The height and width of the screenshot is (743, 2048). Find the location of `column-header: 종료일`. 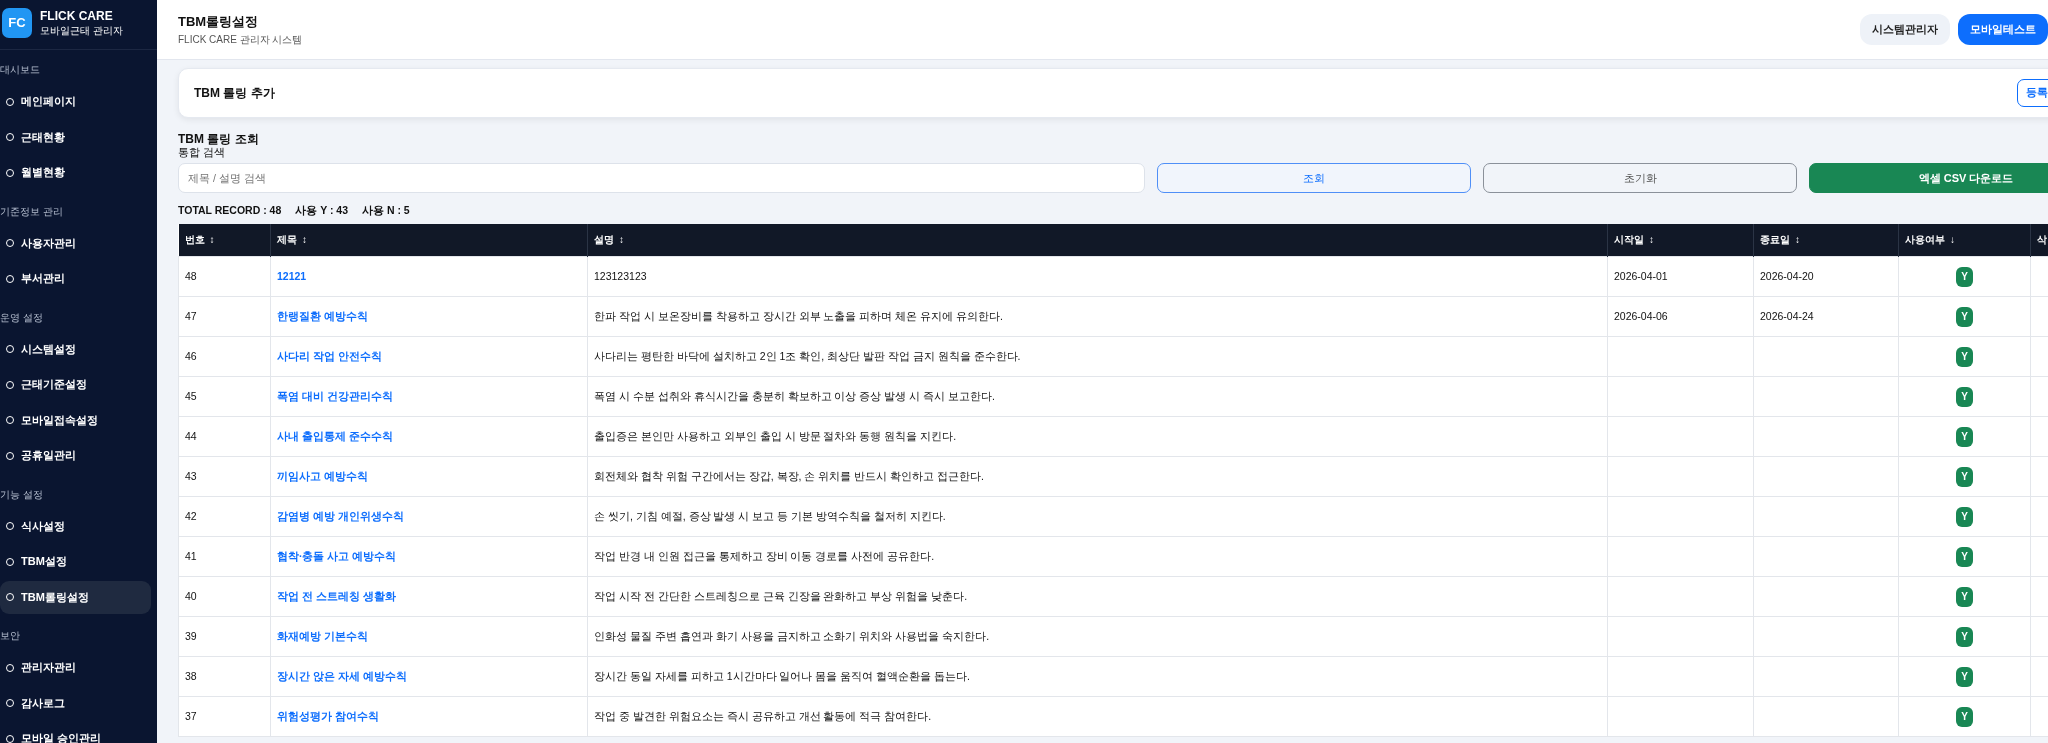

column-header: 종료일 is located at coordinates (1775, 240).